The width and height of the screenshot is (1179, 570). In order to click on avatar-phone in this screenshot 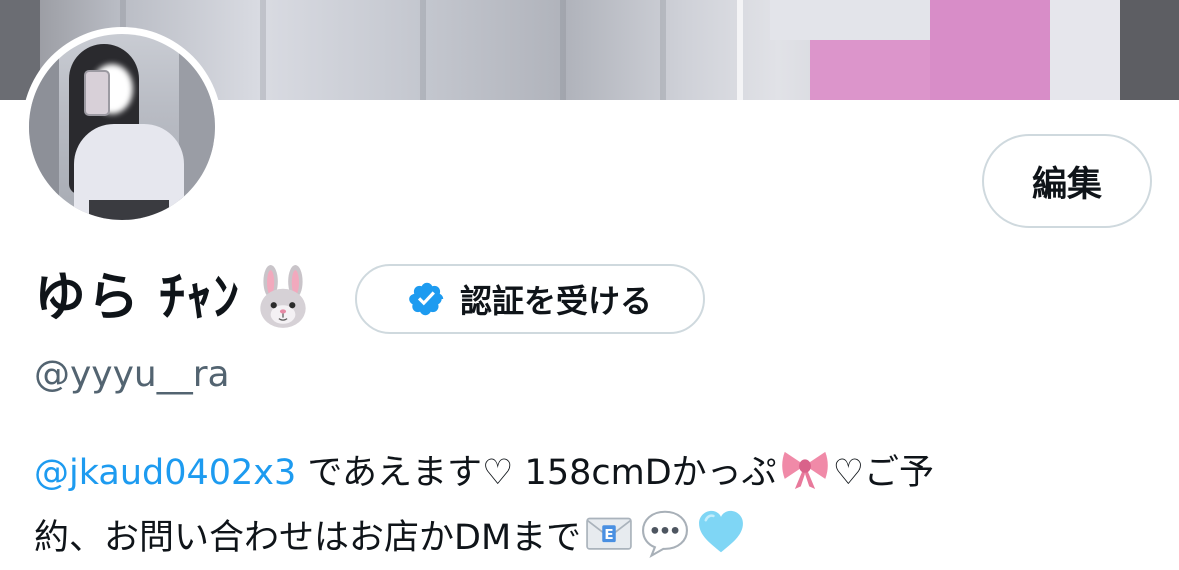, I will do `click(97, 93)`.